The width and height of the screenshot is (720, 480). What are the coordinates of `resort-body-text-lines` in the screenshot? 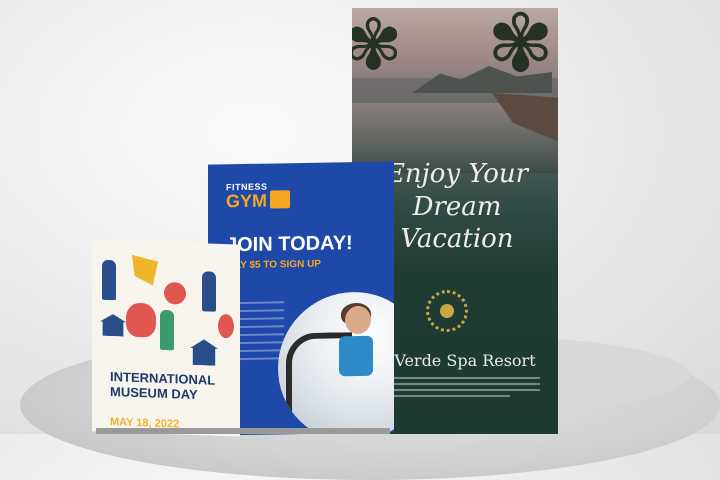 It's located at (465, 387).